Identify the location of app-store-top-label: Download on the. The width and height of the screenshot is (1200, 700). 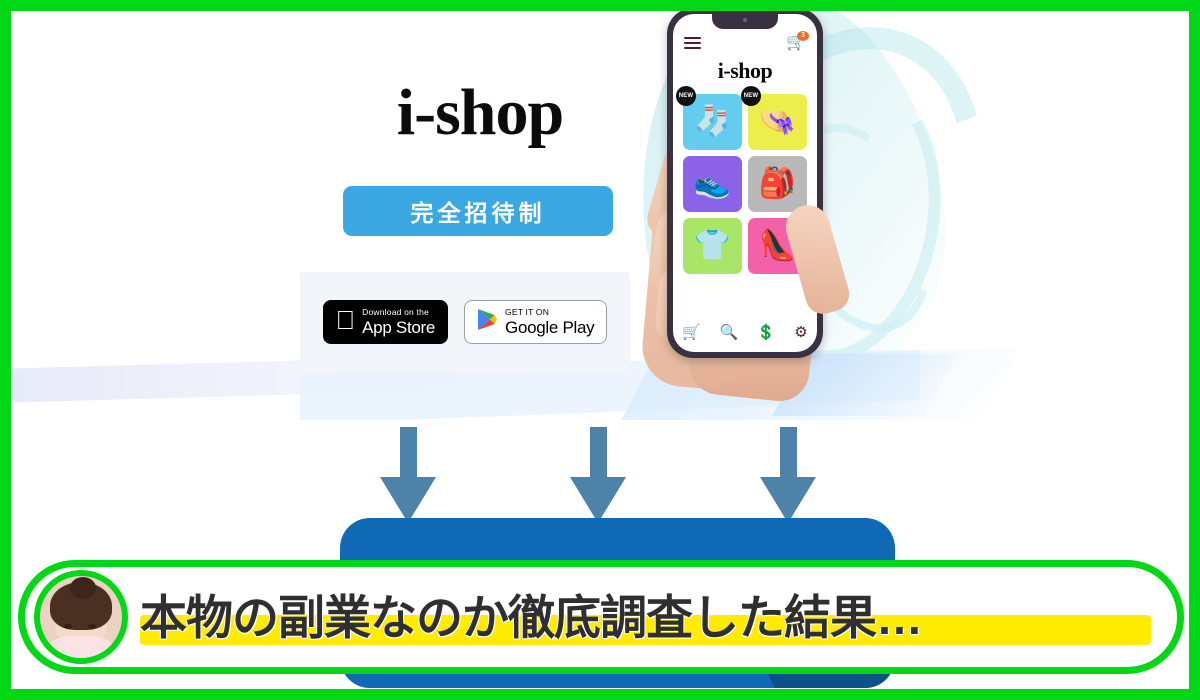
(390, 312).